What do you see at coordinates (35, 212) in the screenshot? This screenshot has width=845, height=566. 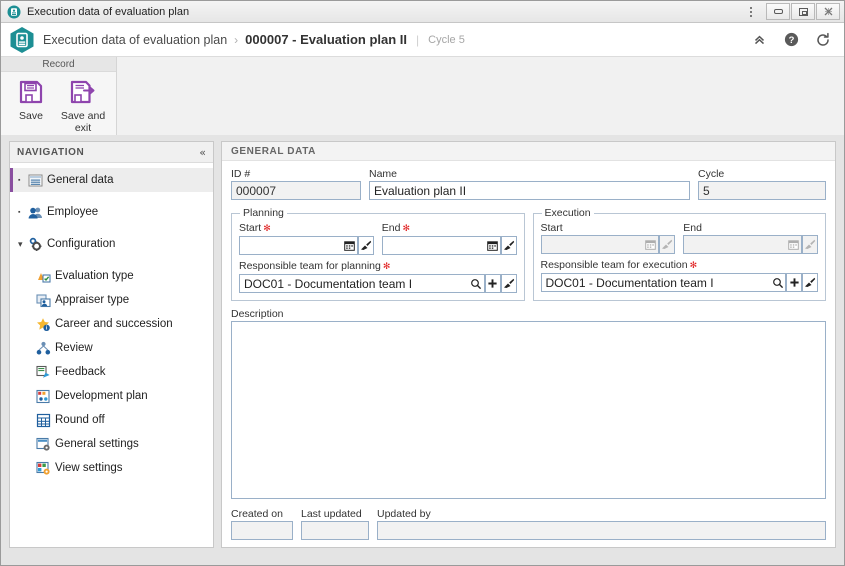 I see `employee-users-icon` at bounding box center [35, 212].